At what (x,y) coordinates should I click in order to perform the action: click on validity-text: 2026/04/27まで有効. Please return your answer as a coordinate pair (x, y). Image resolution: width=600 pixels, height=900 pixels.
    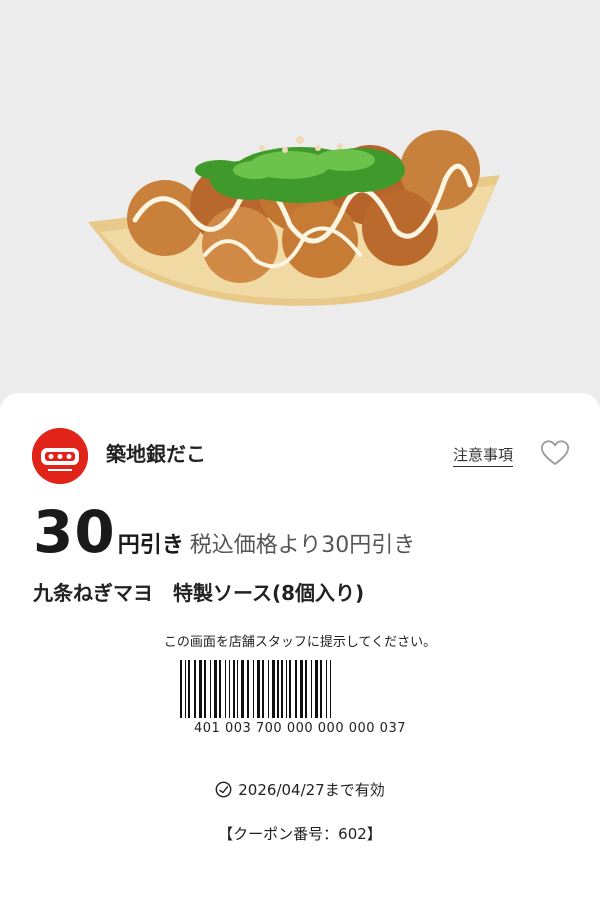
    Looking at the image, I should click on (311, 790).